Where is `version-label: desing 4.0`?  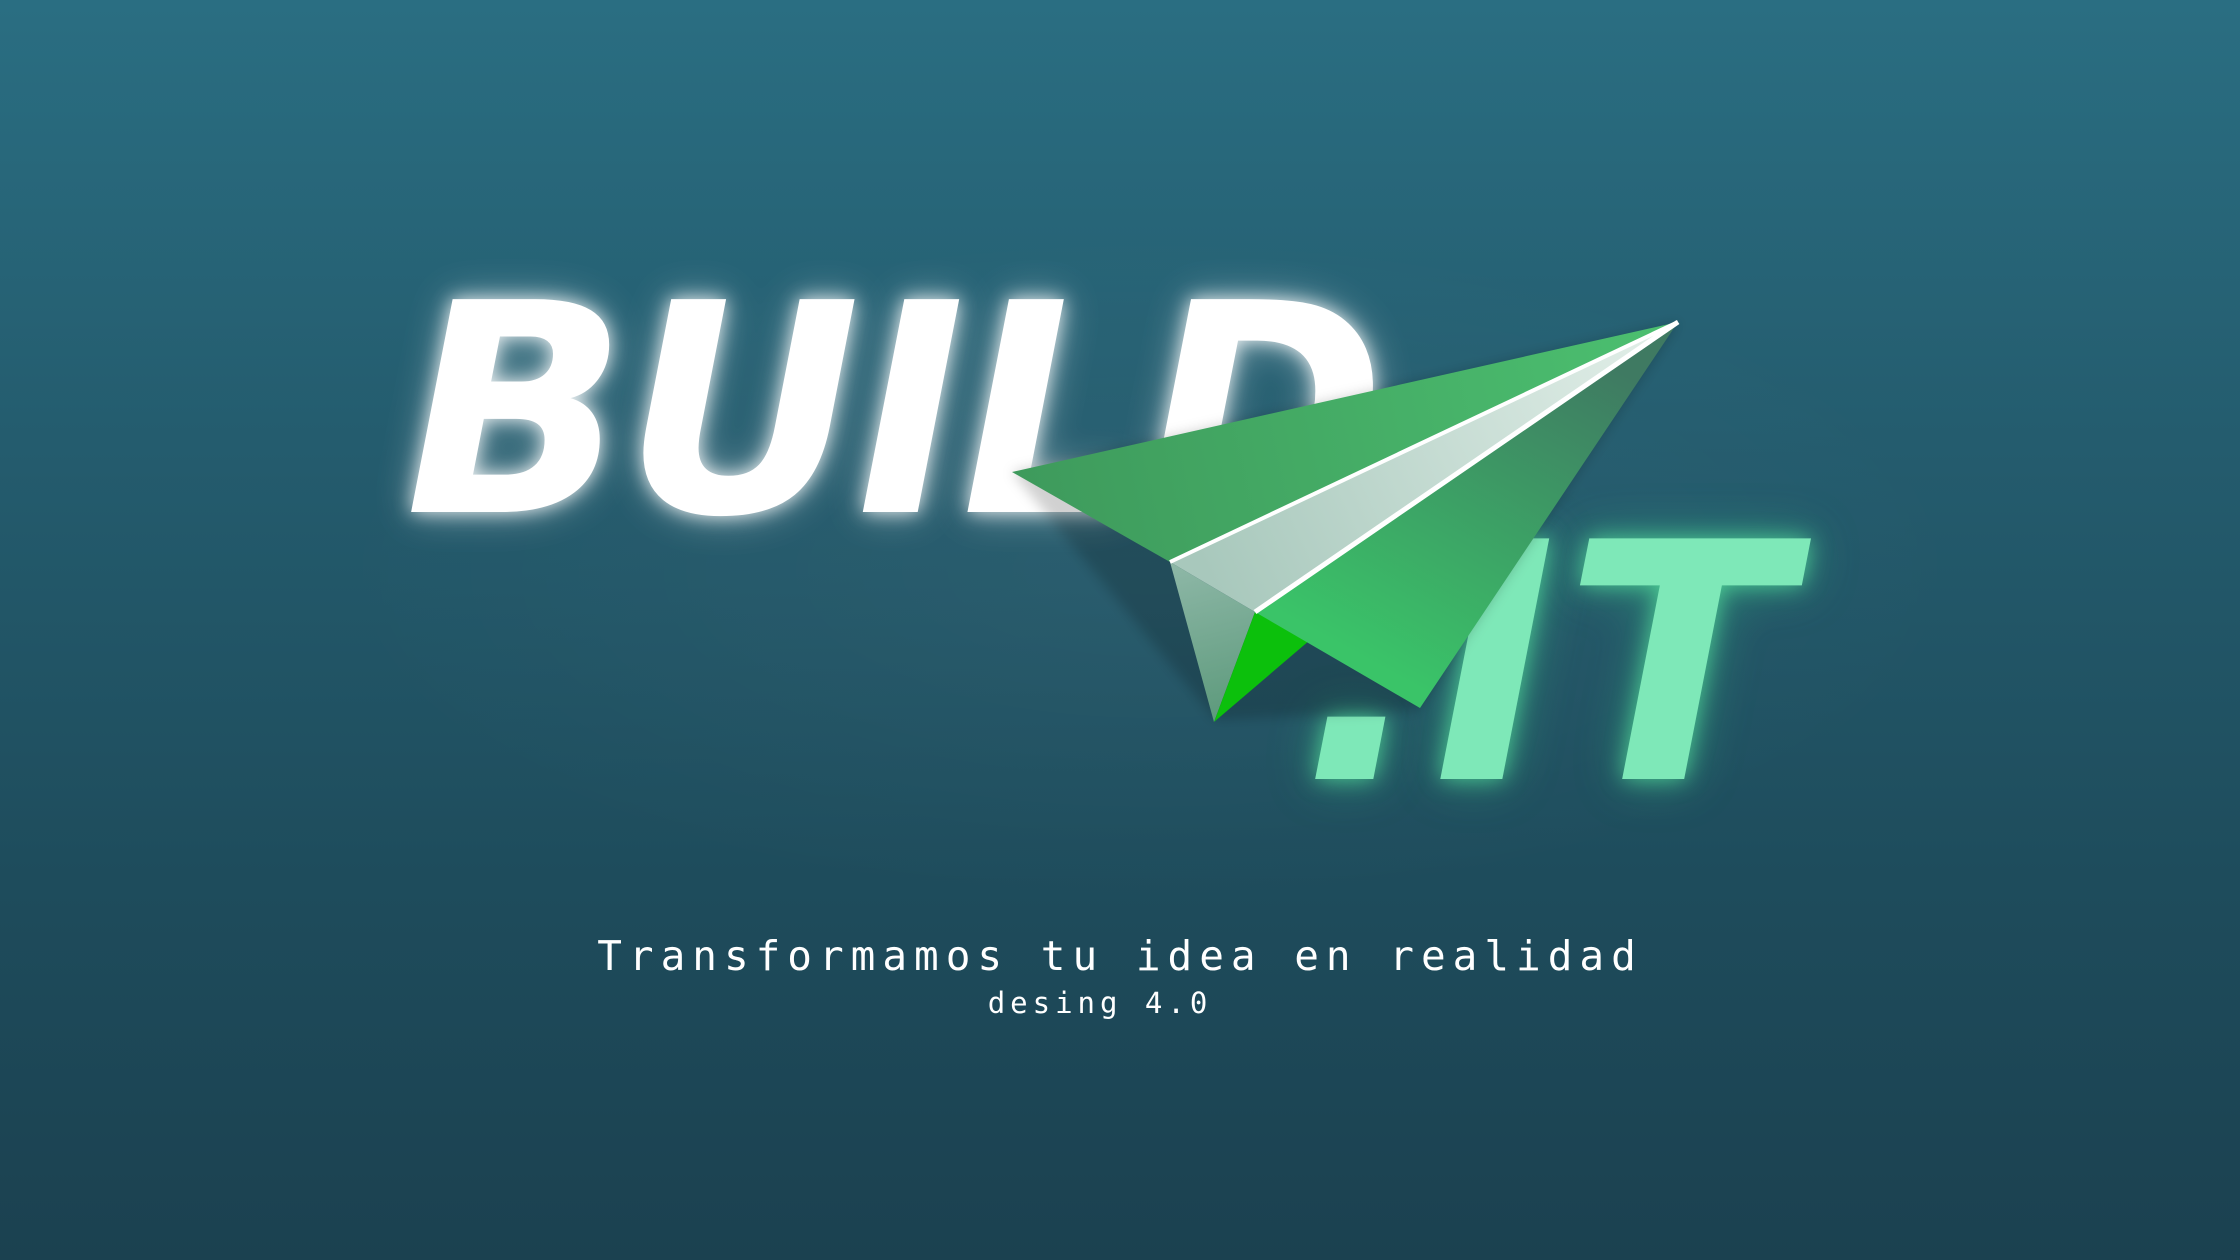
version-label: desing 4.0 is located at coordinates (1100, 1003).